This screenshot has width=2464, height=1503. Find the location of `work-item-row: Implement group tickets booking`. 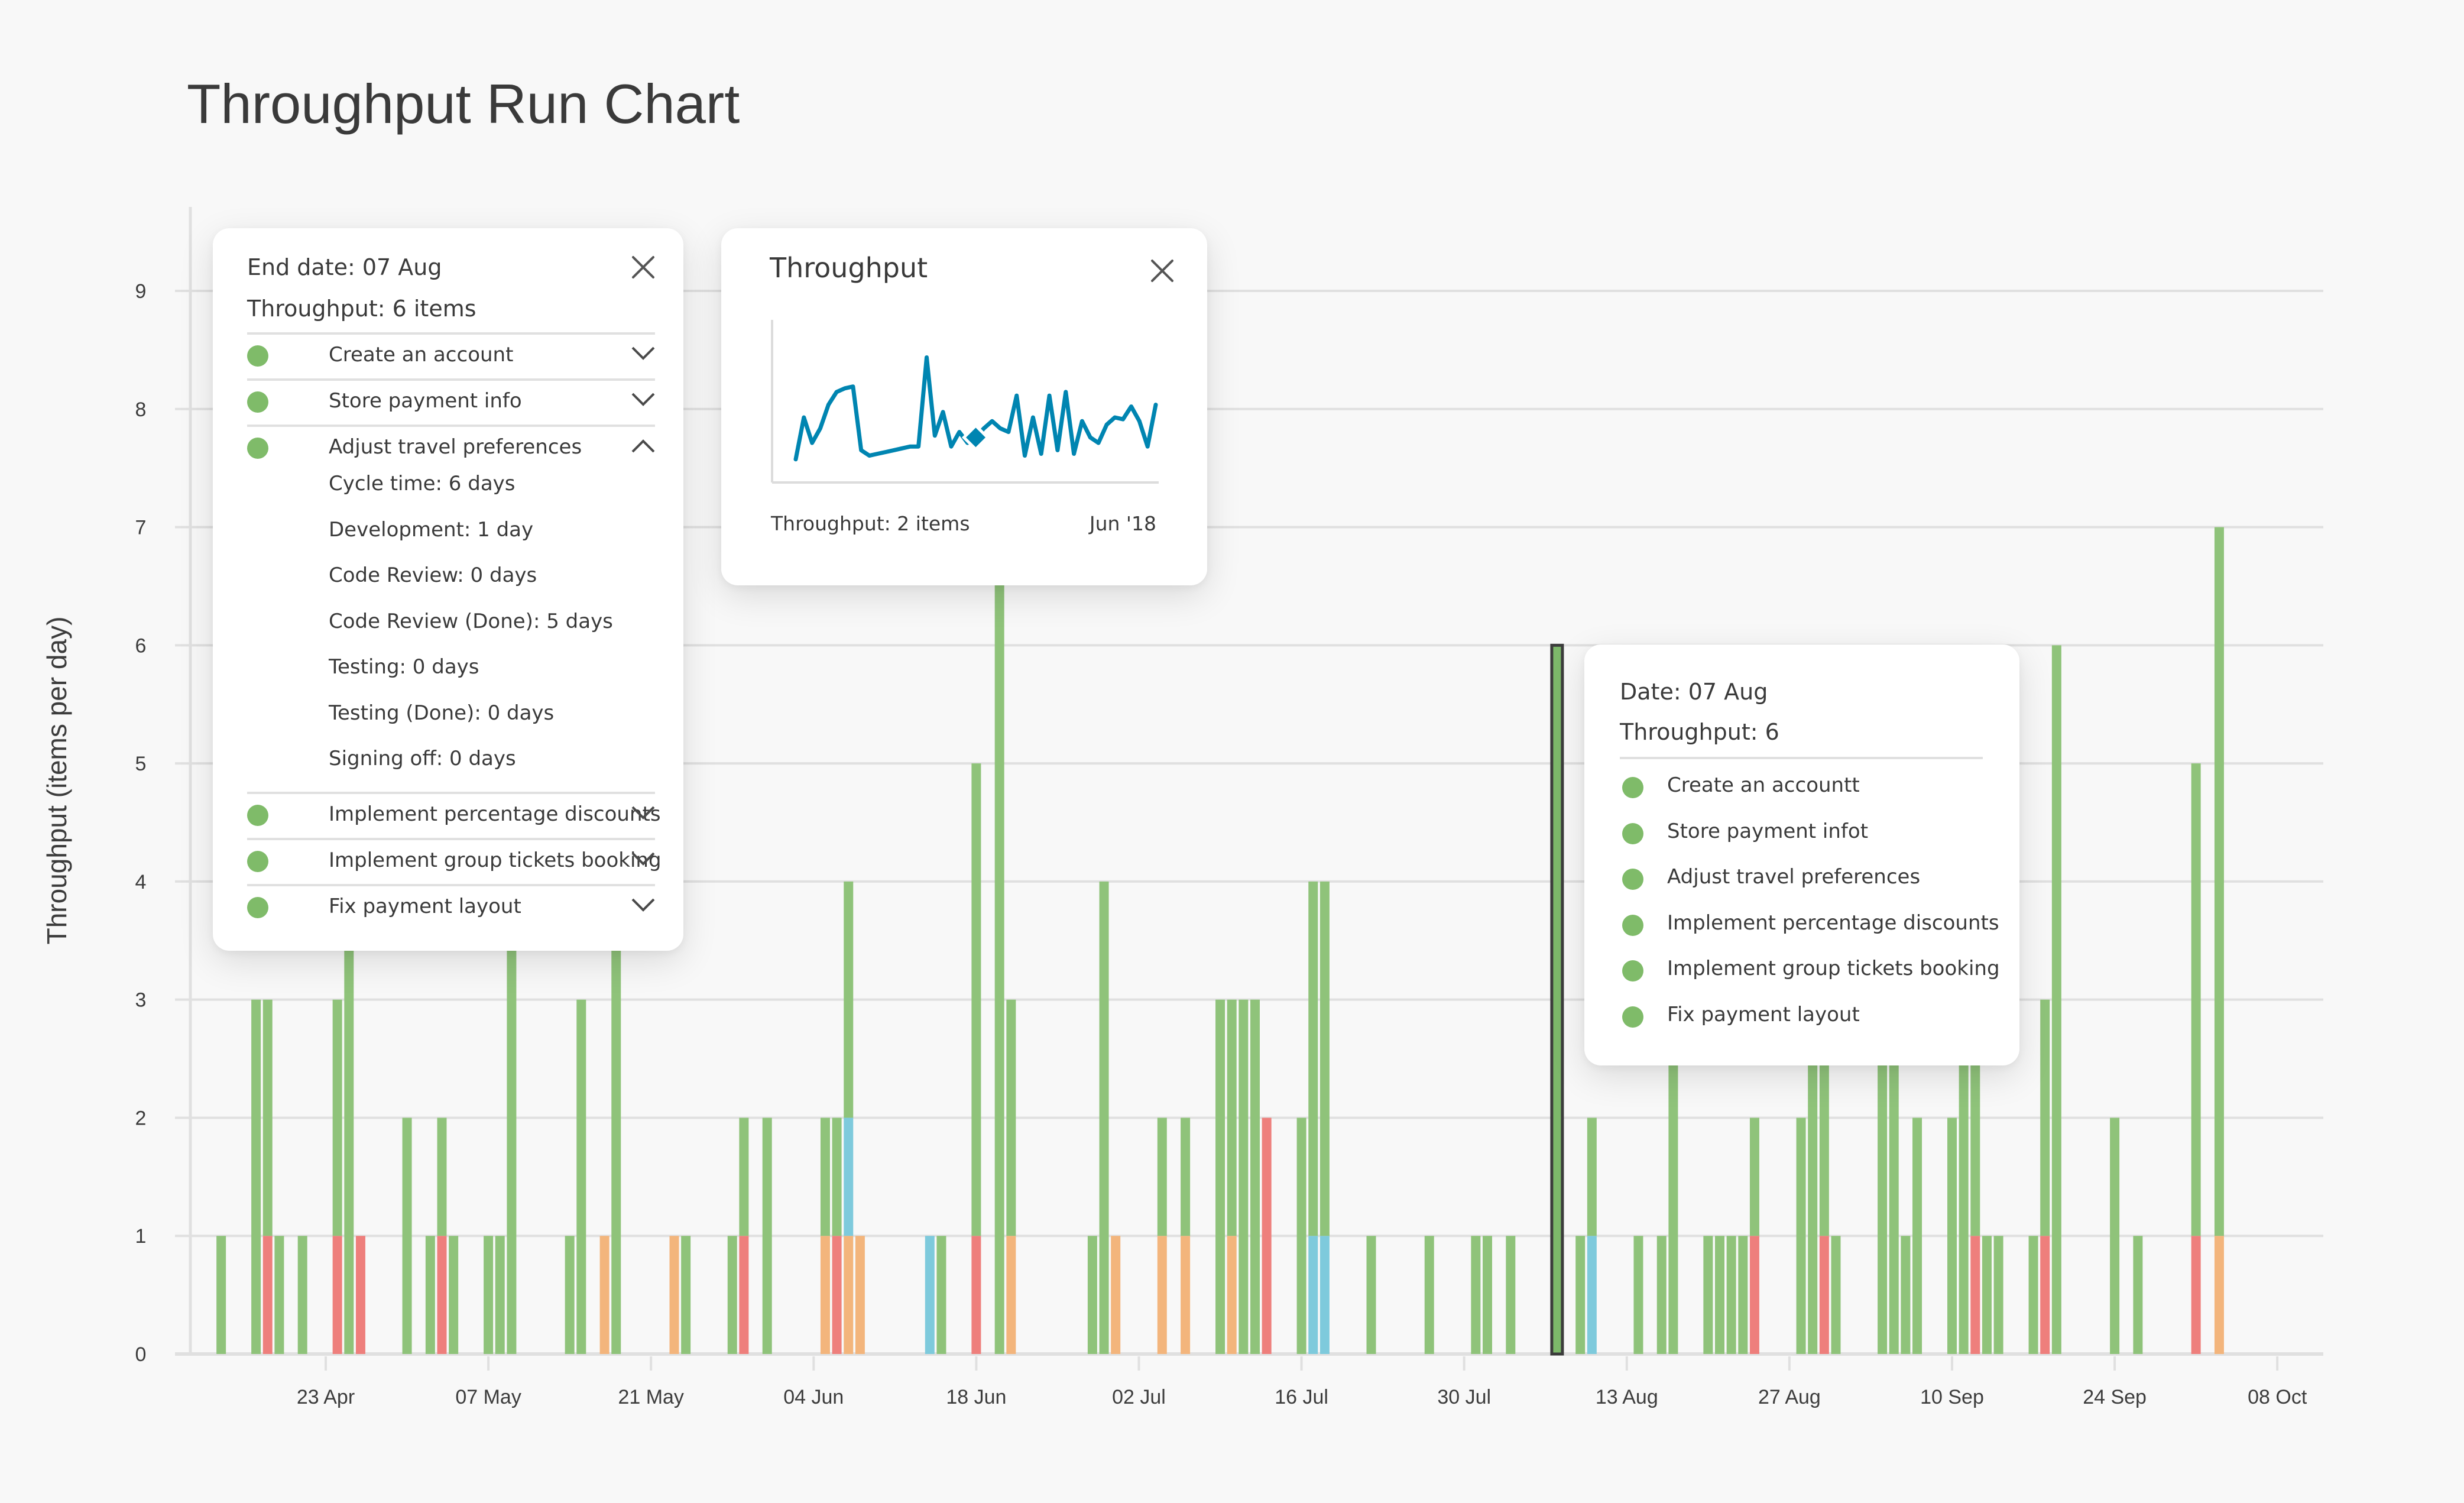

work-item-row: Implement group tickets booking is located at coordinates (454, 863).